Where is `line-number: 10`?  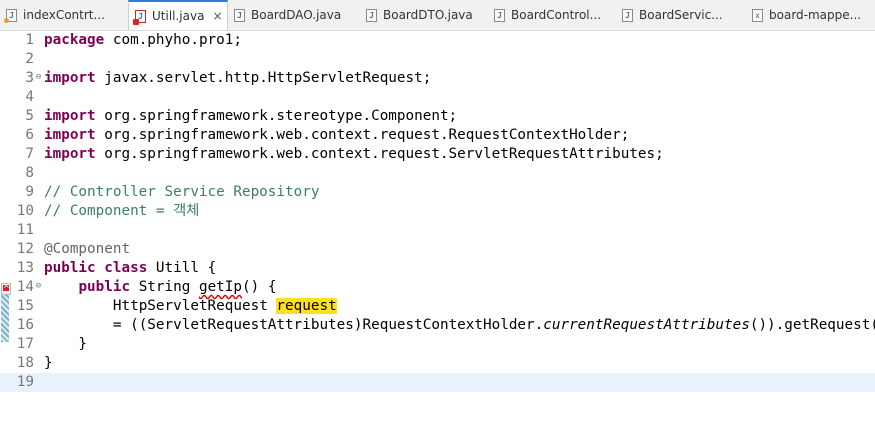
line-number: 10 is located at coordinates (25, 211).